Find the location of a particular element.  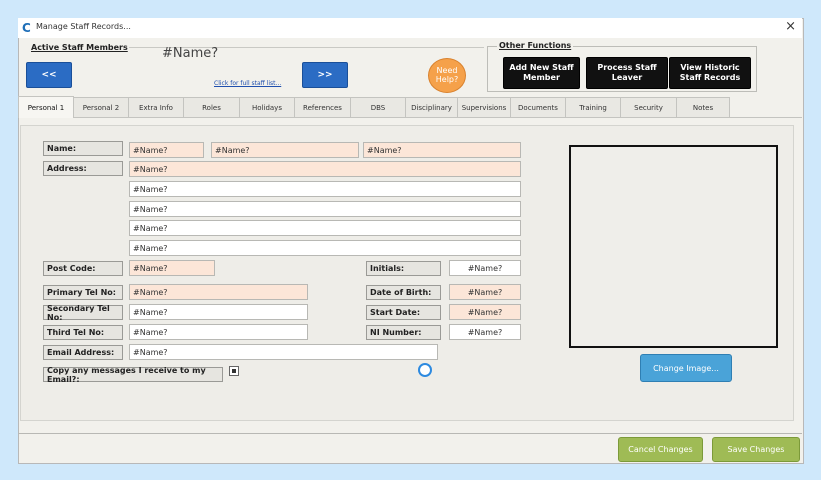

start-date-field: #Name? is located at coordinates (485, 312).